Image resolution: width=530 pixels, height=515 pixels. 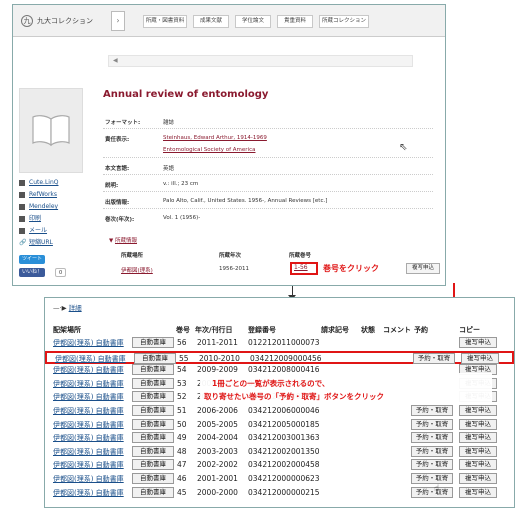 What do you see at coordinates (301, 267) in the screenshot?
I see `volume-link: 1-56` at bounding box center [301, 267].